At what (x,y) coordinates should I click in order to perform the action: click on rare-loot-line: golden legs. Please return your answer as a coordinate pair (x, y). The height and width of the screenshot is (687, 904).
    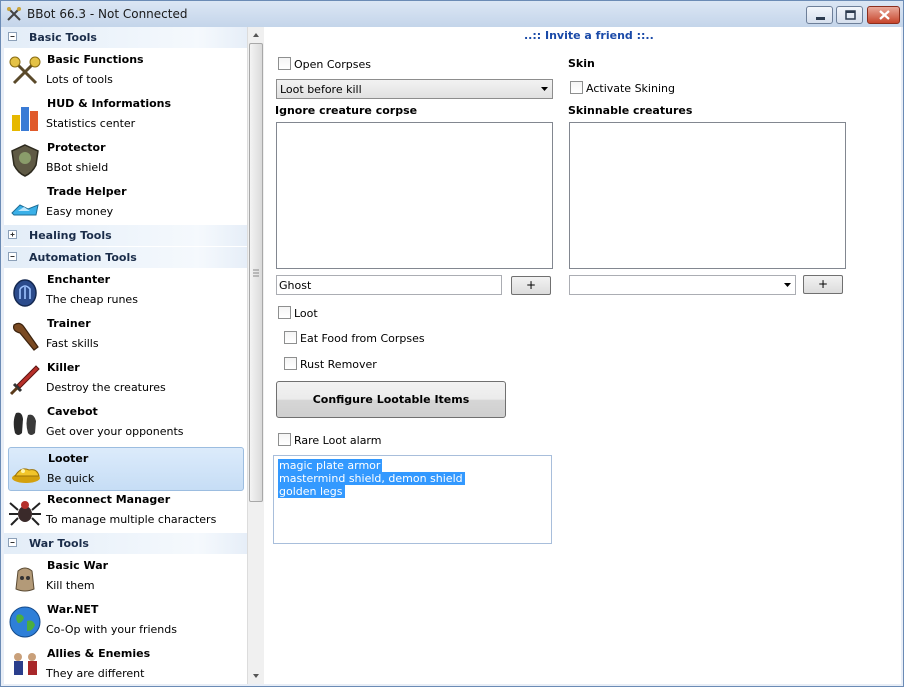
    Looking at the image, I should click on (311, 491).